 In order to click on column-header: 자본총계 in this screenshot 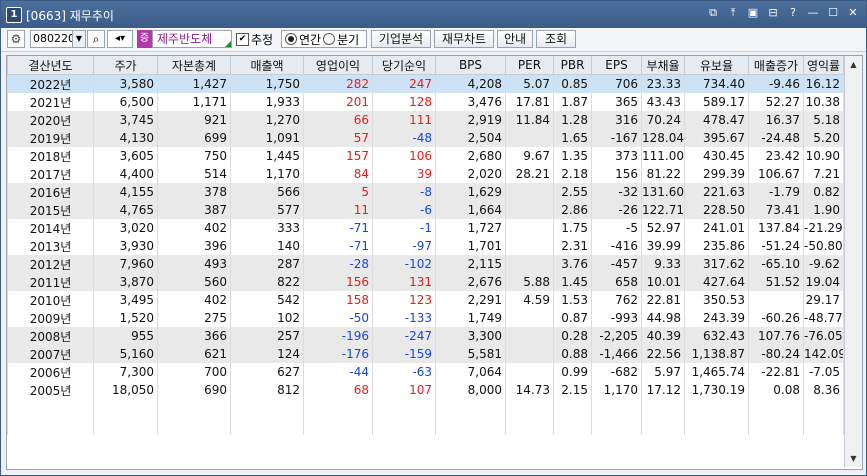, I will do `click(194, 65)`.